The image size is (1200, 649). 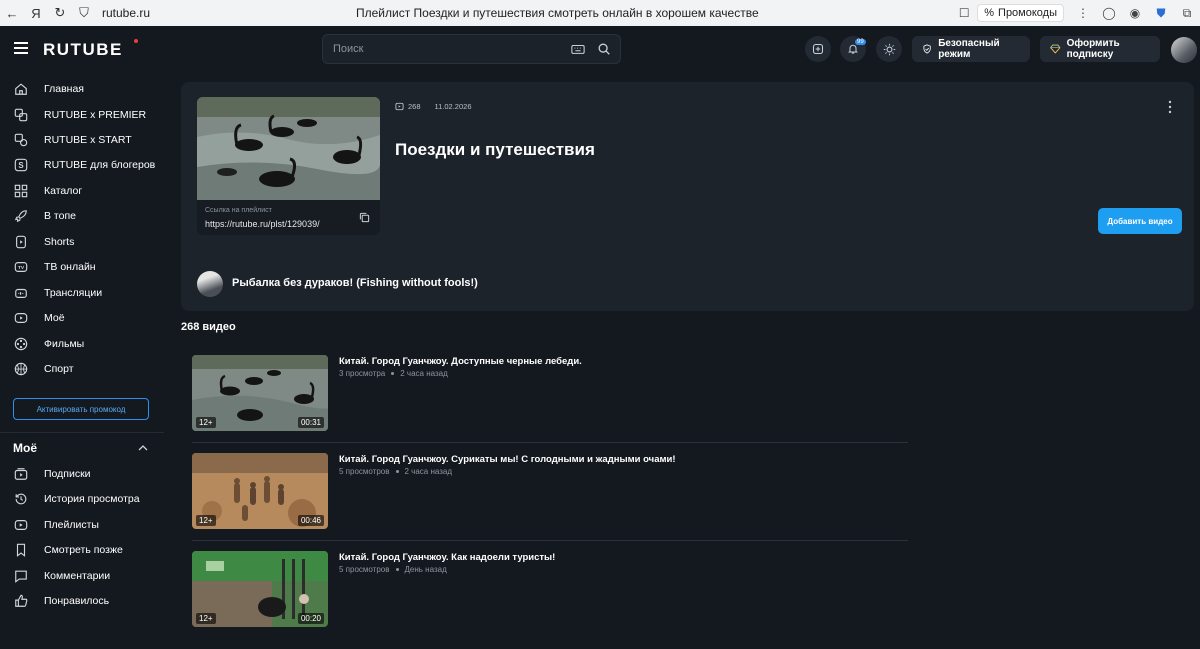 What do you see at coordinates (21, 550) in the screenshot?
I see `bookmark-icon` at bounding box center [21, 550].